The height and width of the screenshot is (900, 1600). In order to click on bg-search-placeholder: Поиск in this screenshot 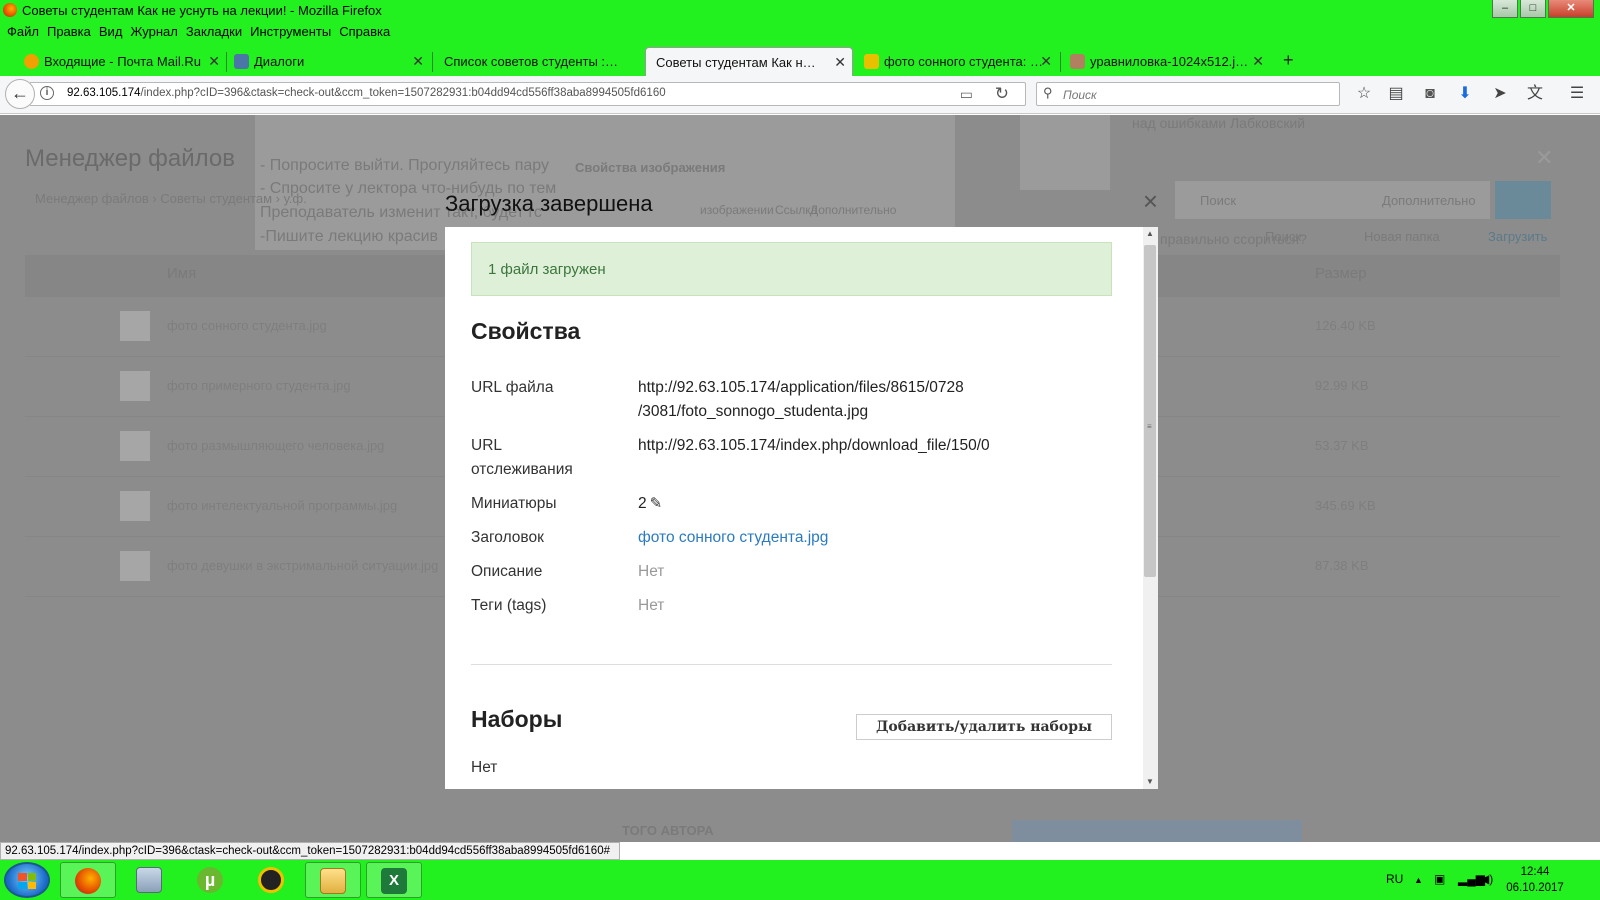, I will do `click(1218, 200)`.